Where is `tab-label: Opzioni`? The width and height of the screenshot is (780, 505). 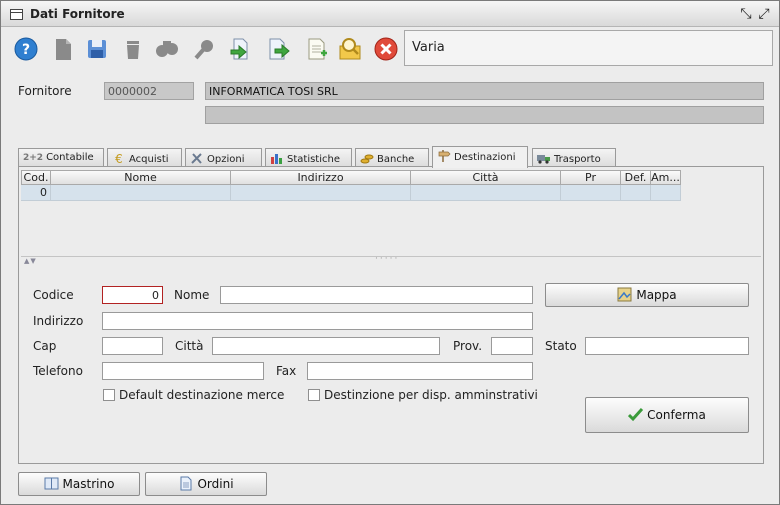 tab-label: Opzioni is located at coordinates (226, 159).